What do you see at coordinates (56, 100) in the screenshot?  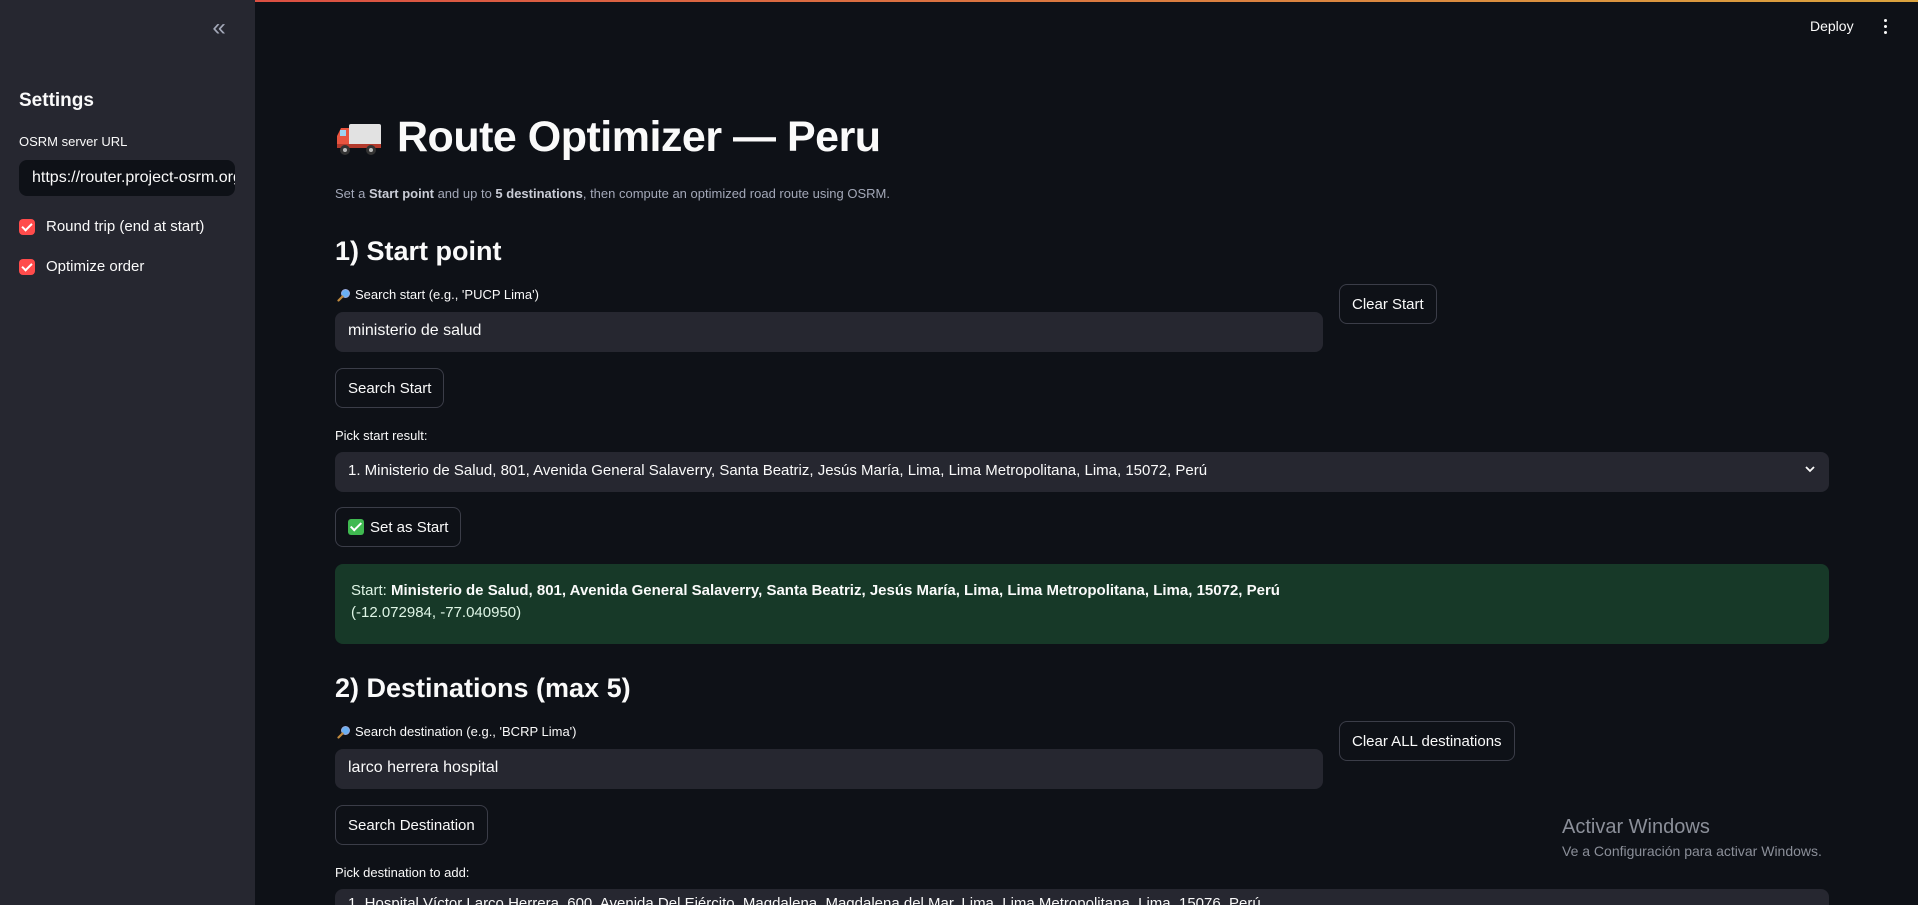 I see `sidebar-title: Settings` at bounding box center [56, 100].